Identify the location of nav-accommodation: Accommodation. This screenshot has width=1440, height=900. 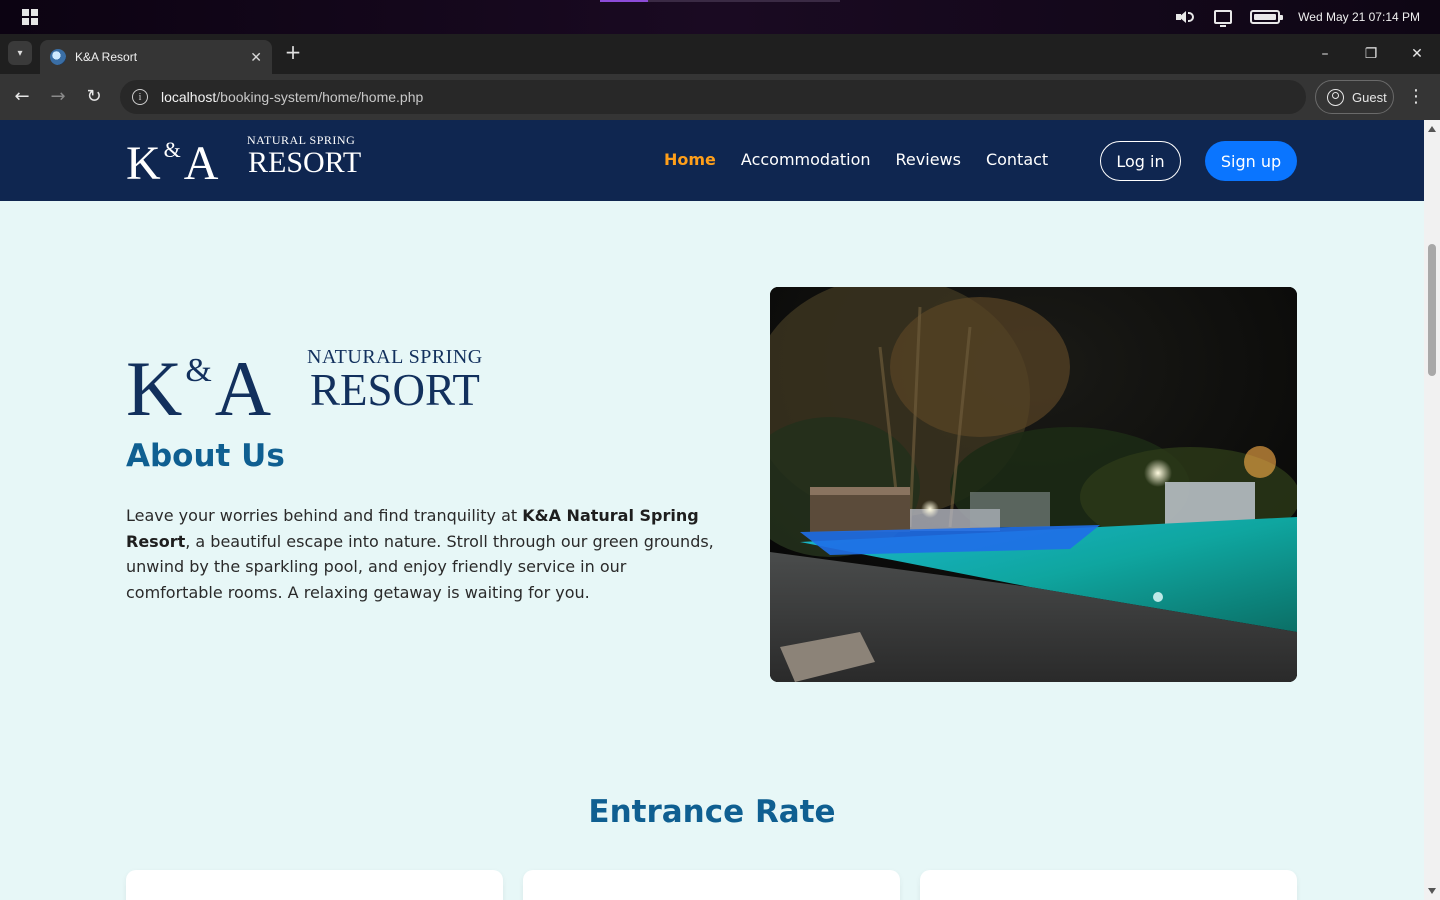
(806, 159).